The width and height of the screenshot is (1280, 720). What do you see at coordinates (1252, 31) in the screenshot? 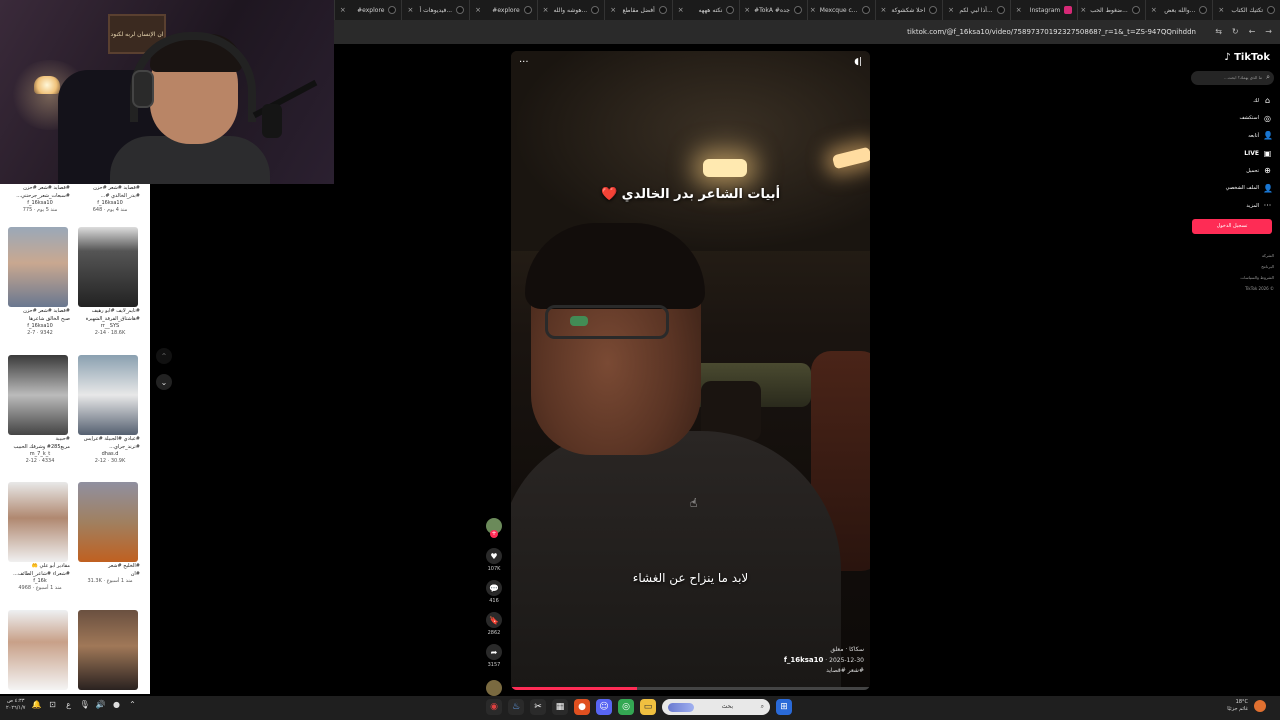
I see `back-icon: ←` at bounding box center [1252, 31].